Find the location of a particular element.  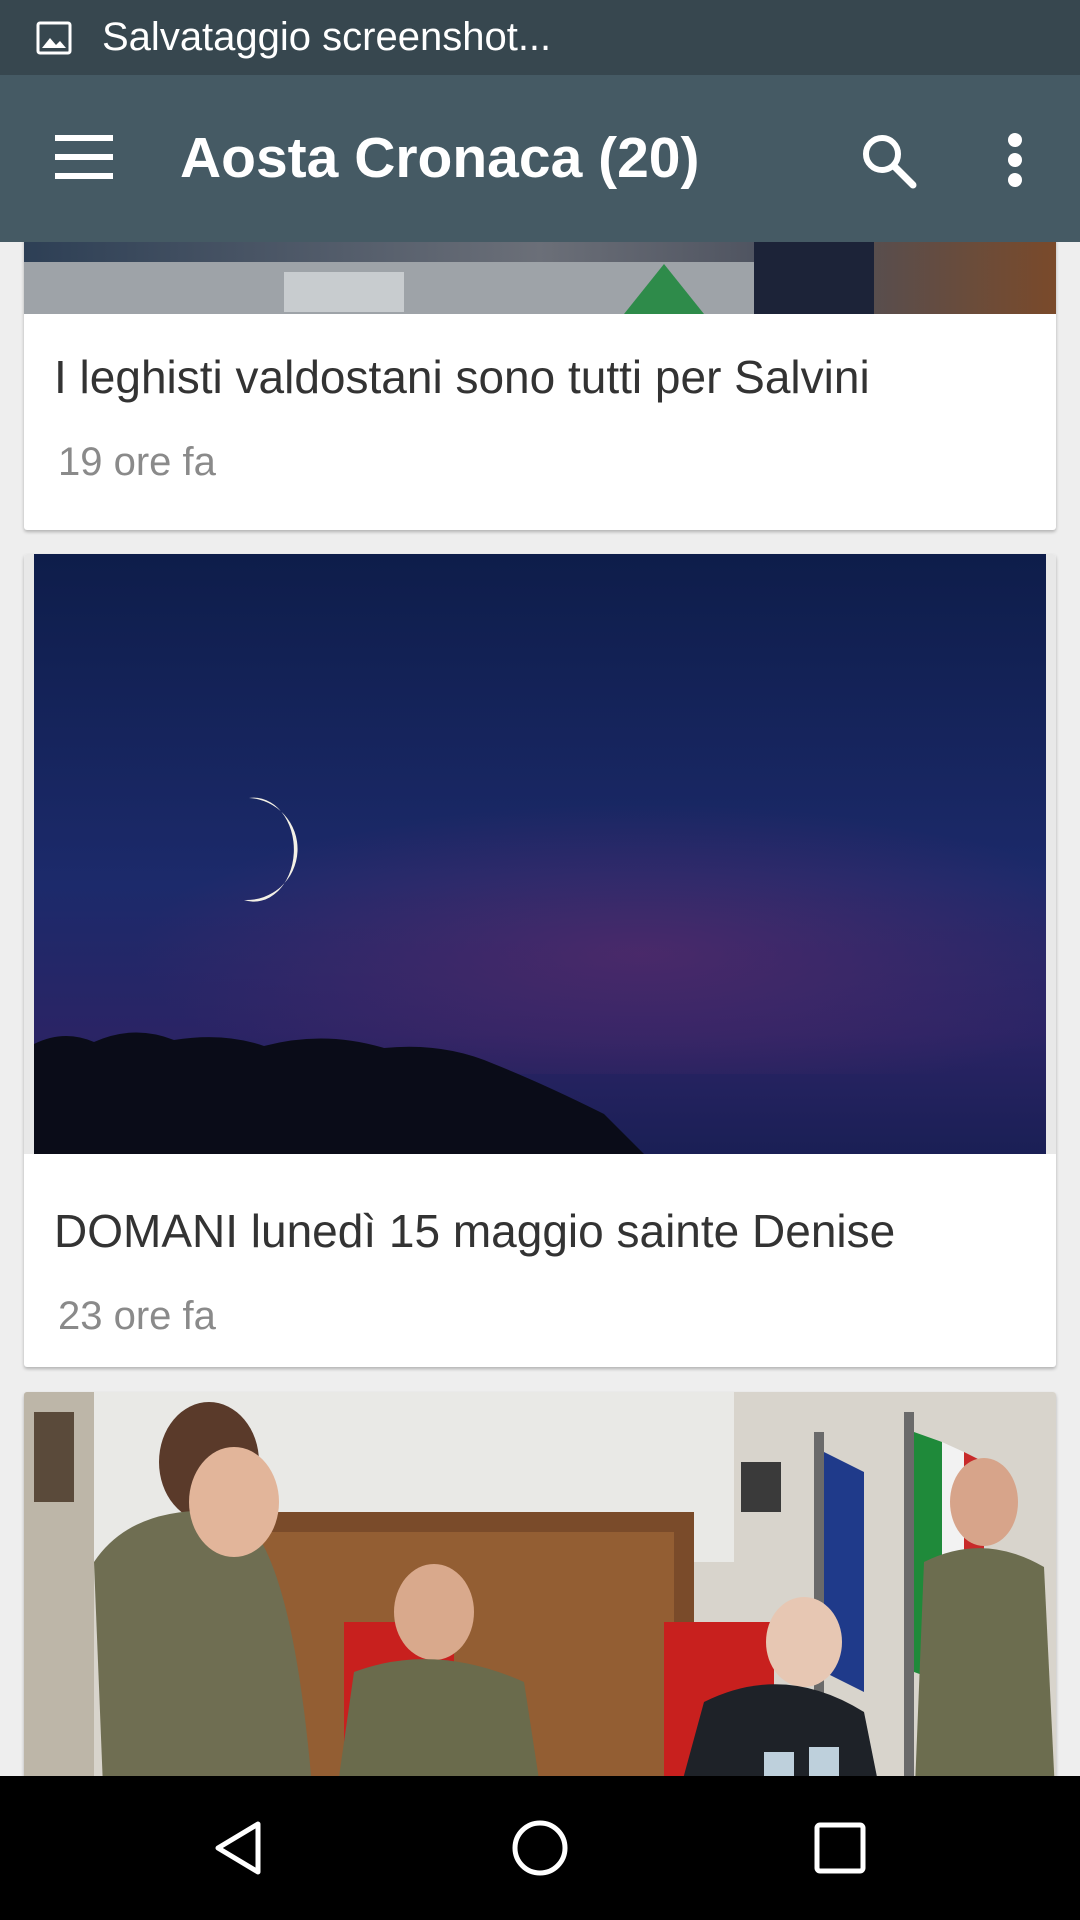

app-title: Aosta Cronaca (20) is located at coordinates (440, 158).